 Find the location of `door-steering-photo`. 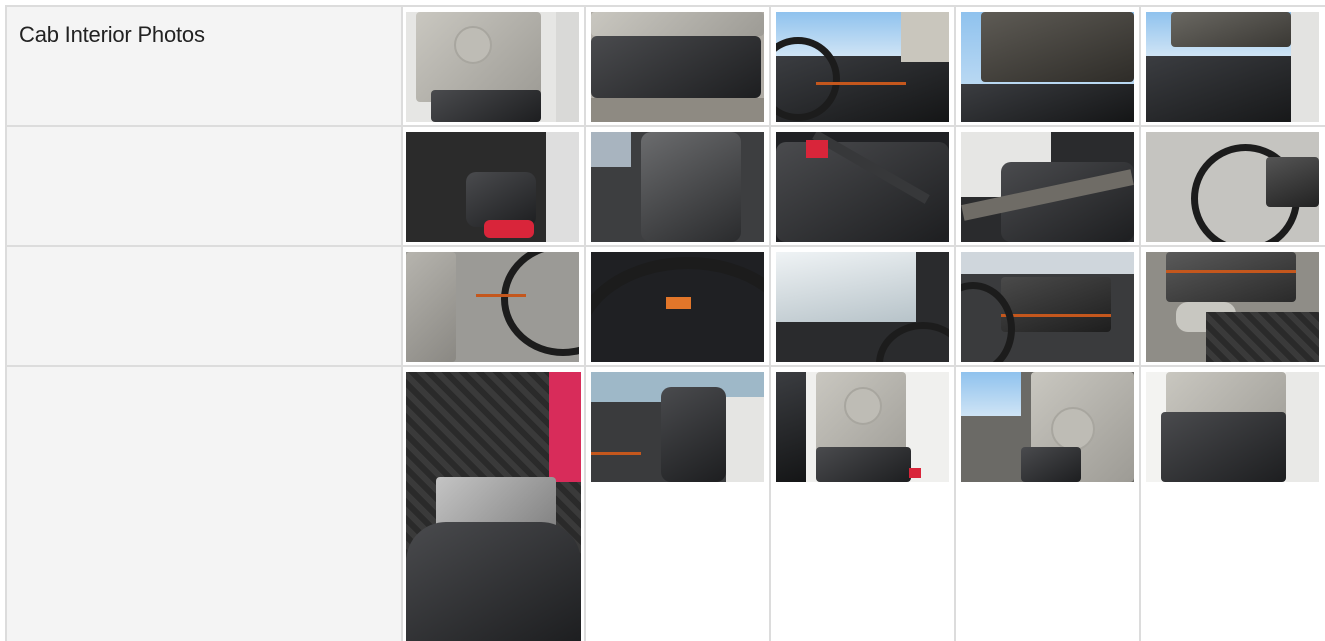

door-steering-photo is located at coordinates (492, 307).